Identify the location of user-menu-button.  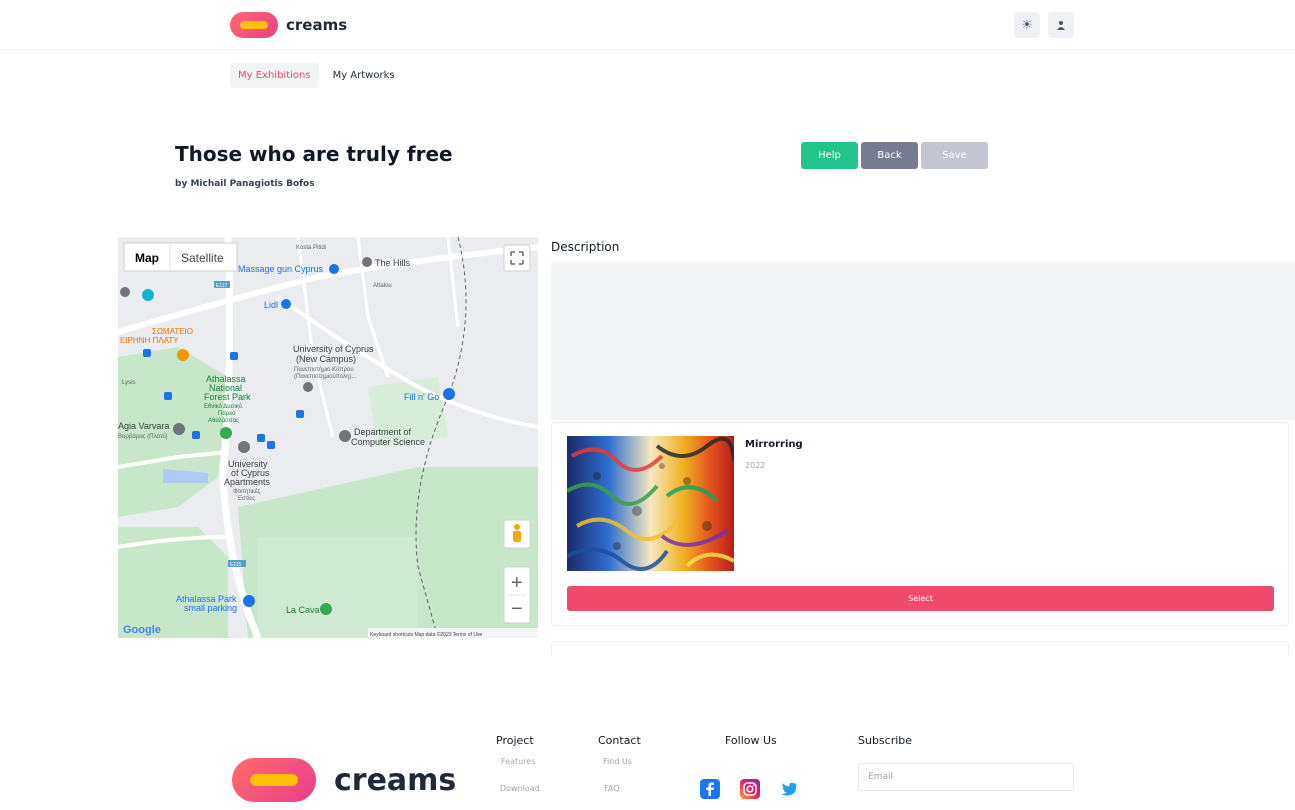
(1061, 25).